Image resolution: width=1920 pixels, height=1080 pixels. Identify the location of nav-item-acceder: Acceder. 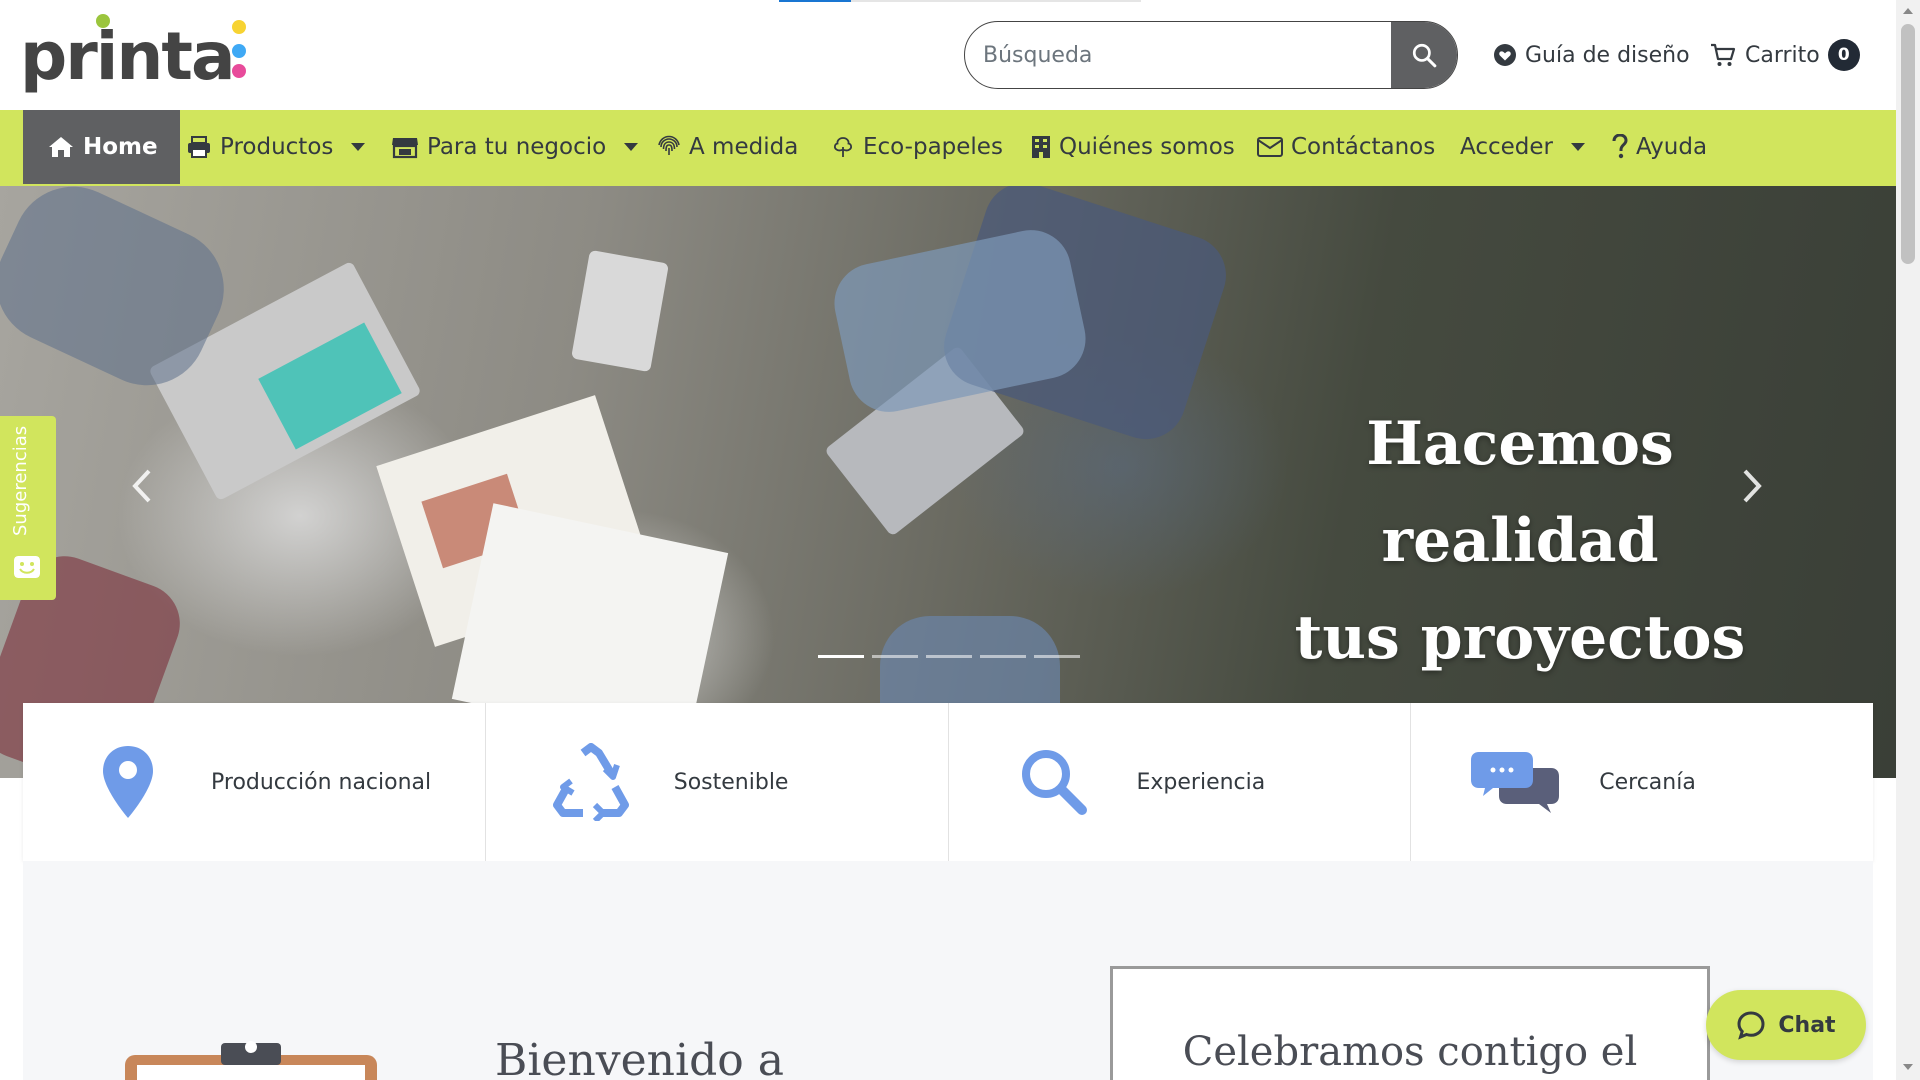
(1522, 147).